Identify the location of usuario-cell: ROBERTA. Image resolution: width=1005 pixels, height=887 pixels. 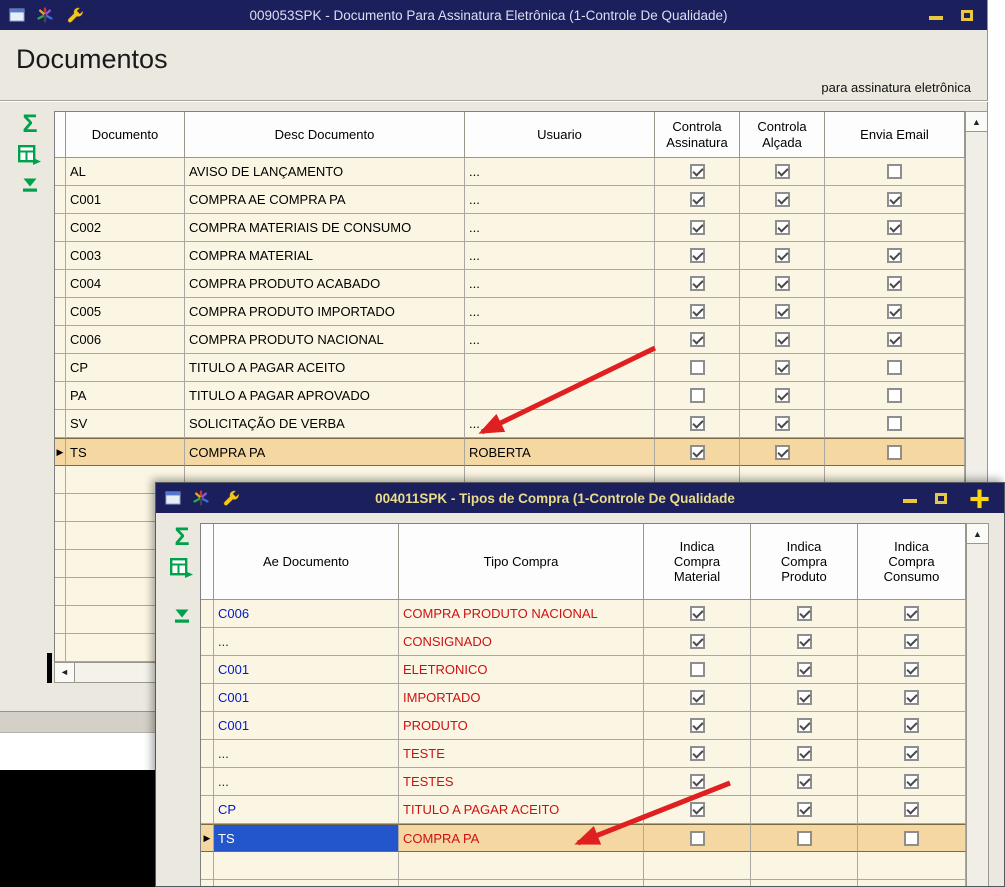
(560, 452).